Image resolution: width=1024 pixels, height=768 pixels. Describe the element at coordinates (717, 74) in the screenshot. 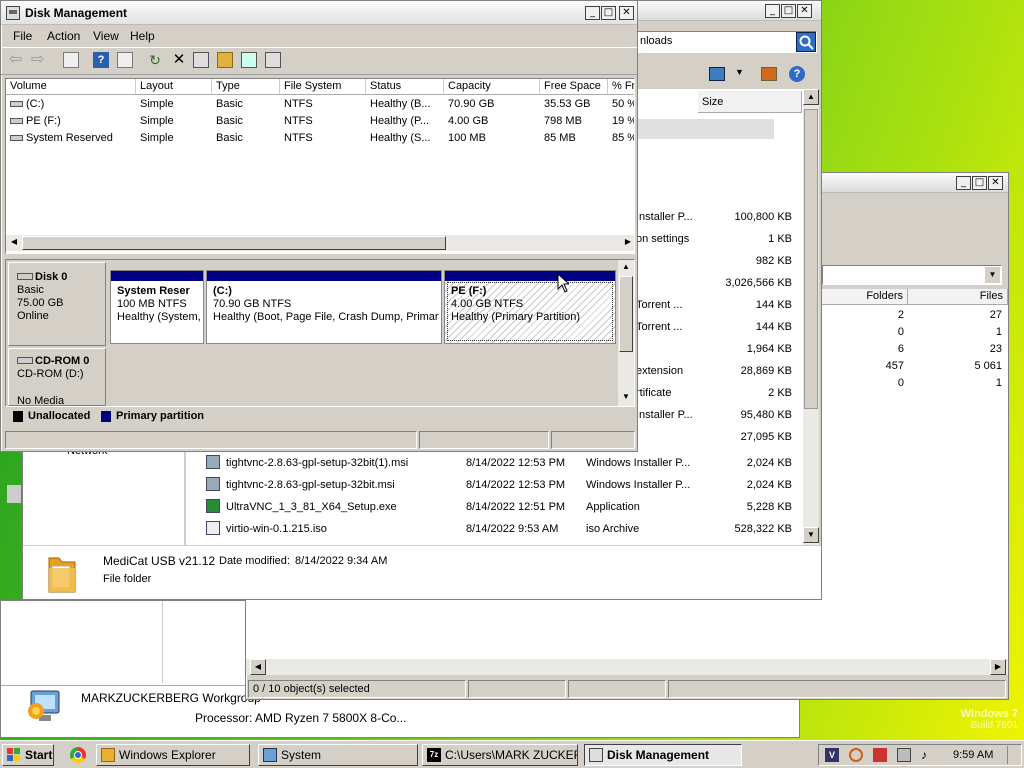

I see `views-icon` at that location.